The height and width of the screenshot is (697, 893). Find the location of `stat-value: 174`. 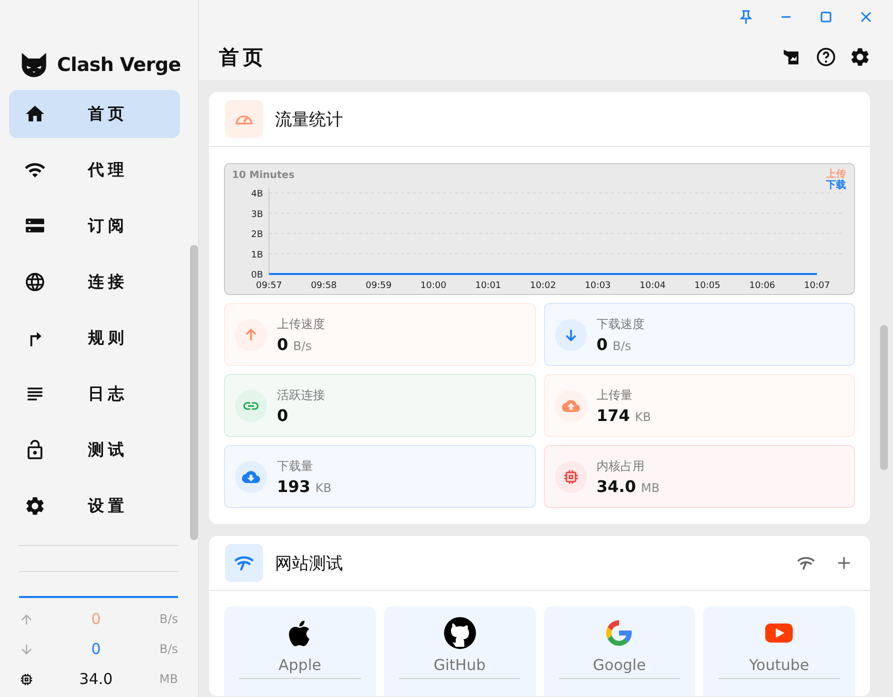

stat-value: 174 is located at coordinates (613, 415).